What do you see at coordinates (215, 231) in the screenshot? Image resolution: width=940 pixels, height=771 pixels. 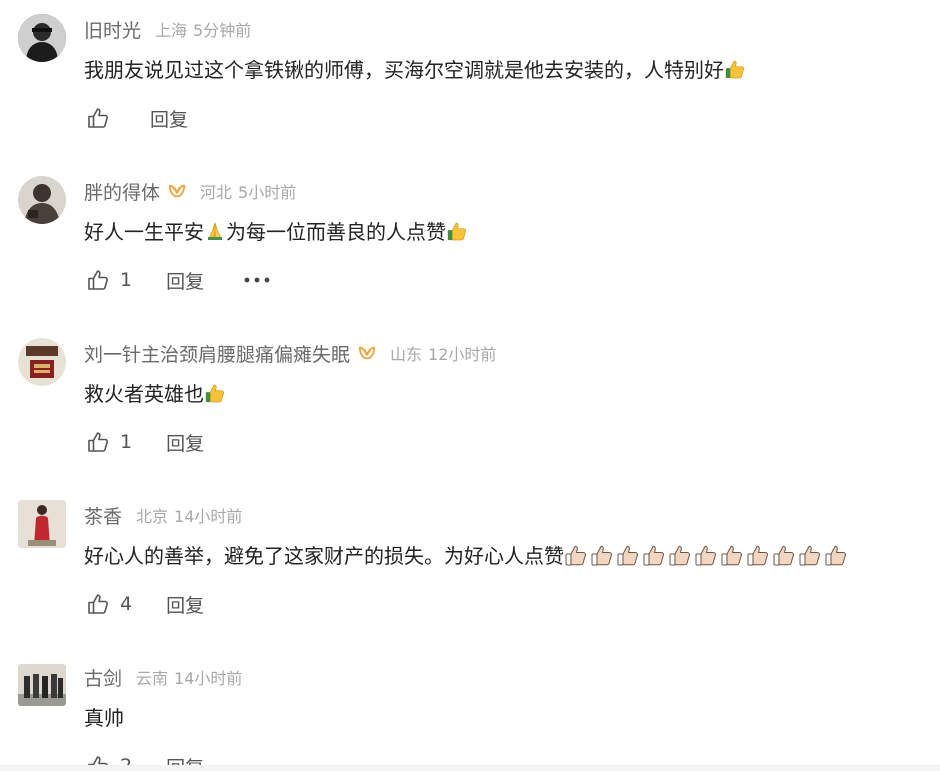 I see `praying-hands-icon` at bounding box center [215, 231].